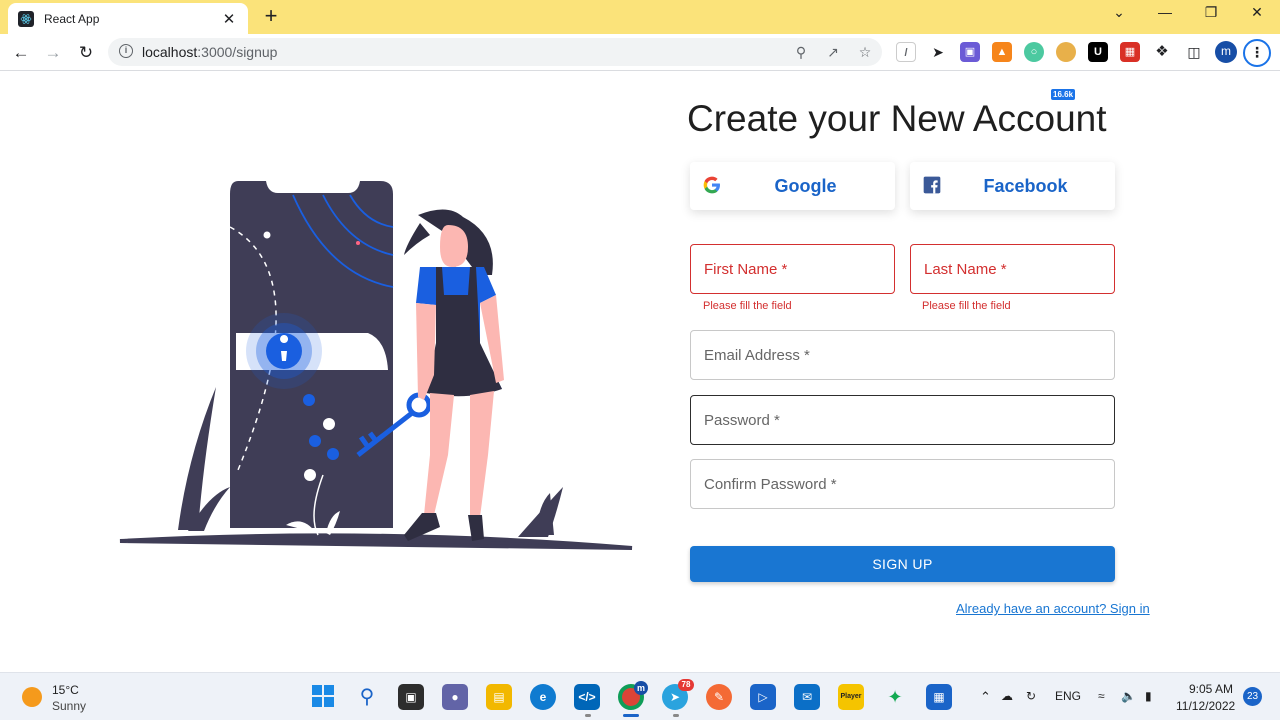  I want to click on minimize-button: —, so click(1165, 15).